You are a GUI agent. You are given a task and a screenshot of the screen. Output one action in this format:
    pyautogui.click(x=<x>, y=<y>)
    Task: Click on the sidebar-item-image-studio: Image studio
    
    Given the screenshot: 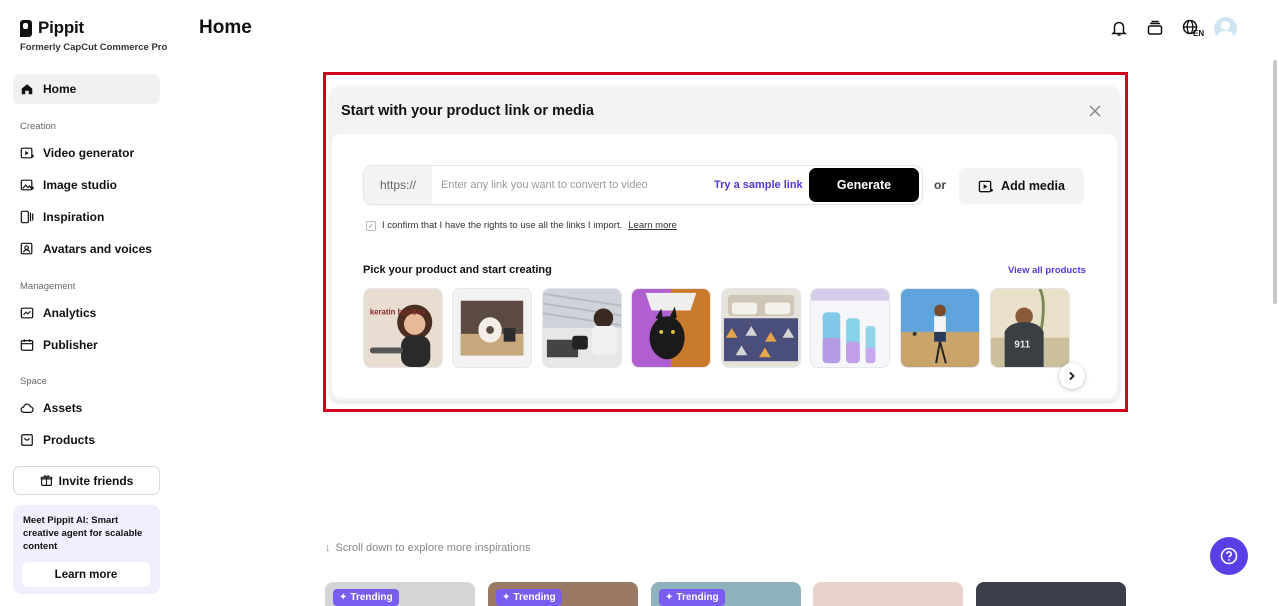 What is the action you would take?
    pyautogui.click(x=86, y=185)
    